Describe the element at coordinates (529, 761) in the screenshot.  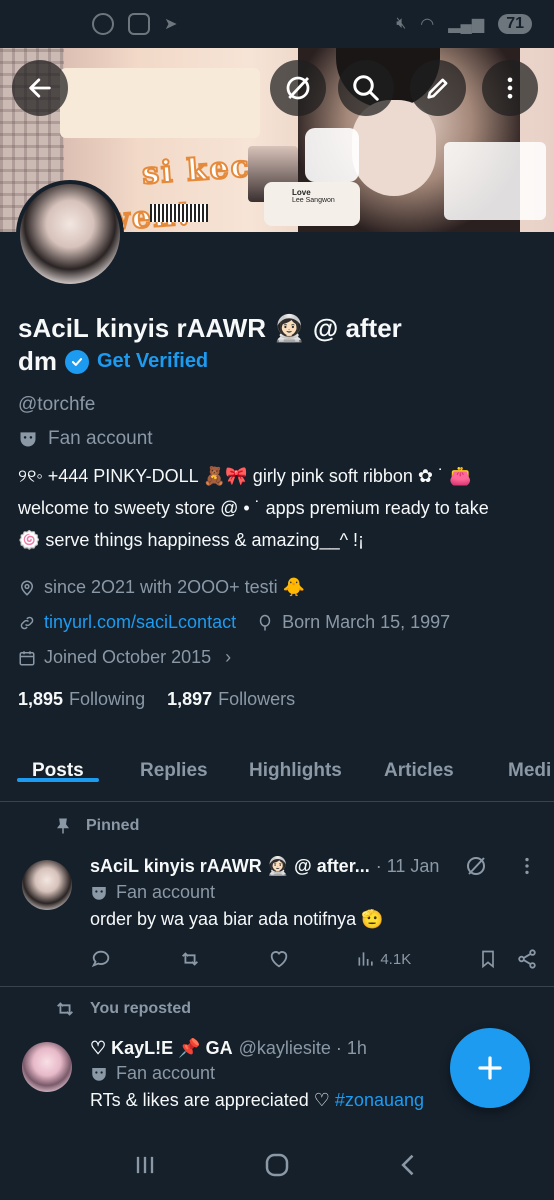
I see `tab-media: Medi` at that location.